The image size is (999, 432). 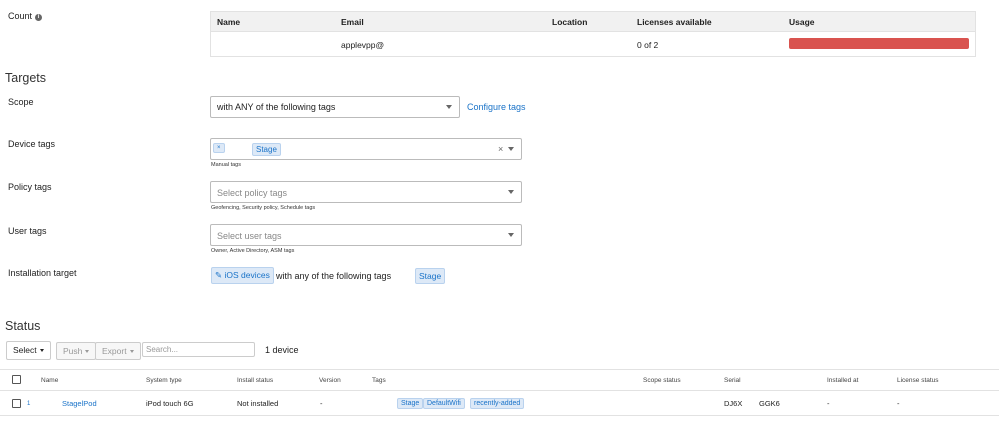 What do you see at coordinates (366, 192) in the screenshot?
I see `policy-tags-select: Select policy tags` at bounding box center [366, 192].